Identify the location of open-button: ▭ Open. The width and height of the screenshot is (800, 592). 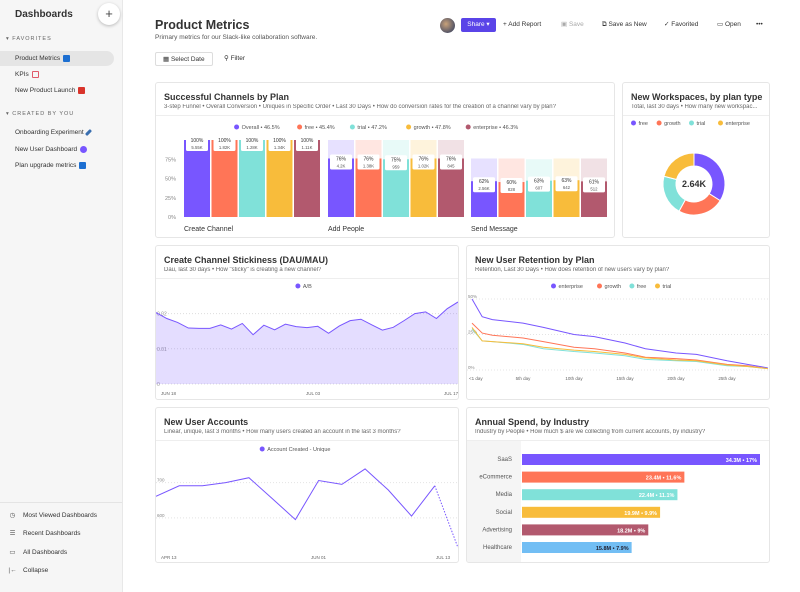
(729, 25).